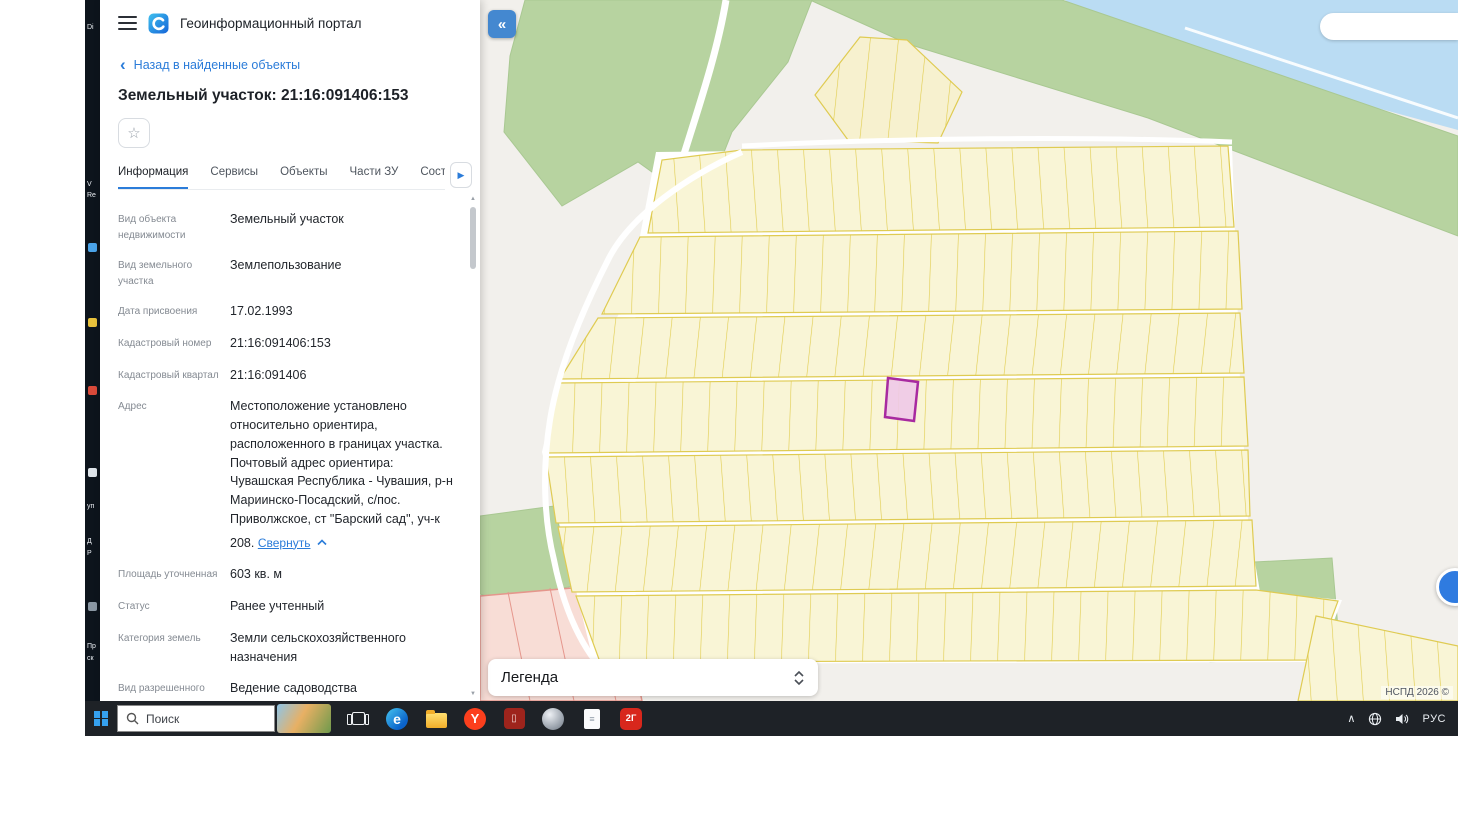 Image resolution: width=1458 pixels, height=820 pixels. Describe the element at coordinates (89, 541) in the screenshot. I see `desktop-label-fragment: Д` at that location.